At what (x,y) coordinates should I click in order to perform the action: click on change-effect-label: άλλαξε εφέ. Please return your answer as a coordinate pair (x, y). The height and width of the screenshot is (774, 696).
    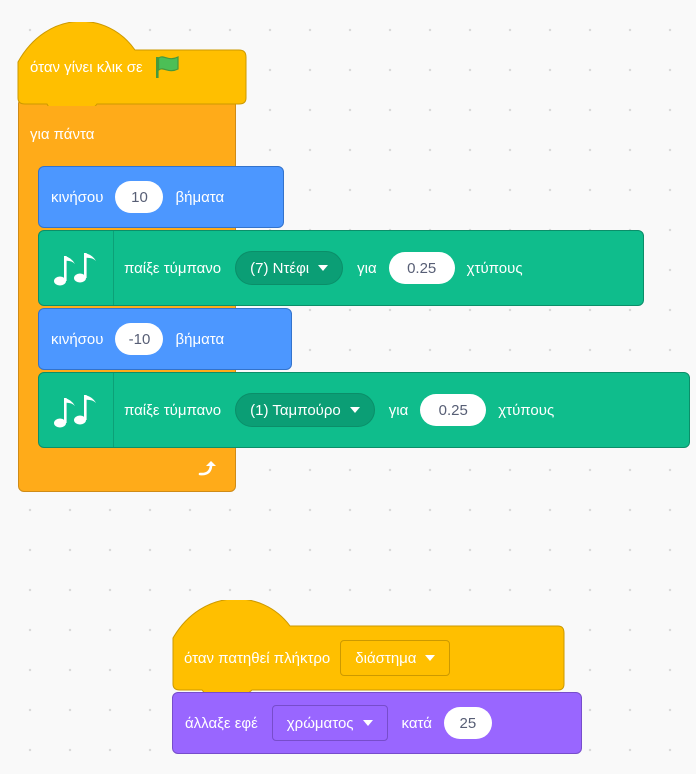
    Looking at the image, I should click on (221, 723).